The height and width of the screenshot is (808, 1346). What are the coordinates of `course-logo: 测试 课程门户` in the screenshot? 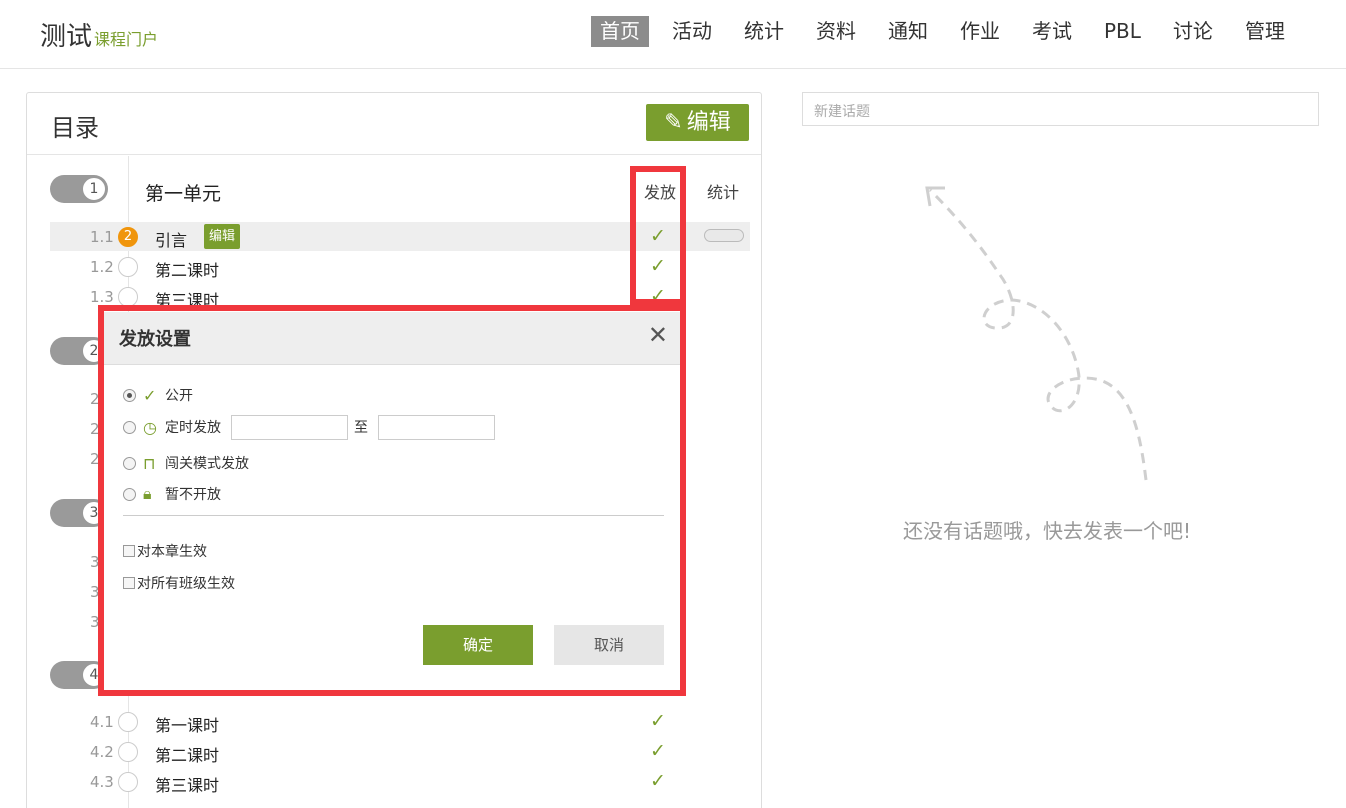 It's located at (99, 34).